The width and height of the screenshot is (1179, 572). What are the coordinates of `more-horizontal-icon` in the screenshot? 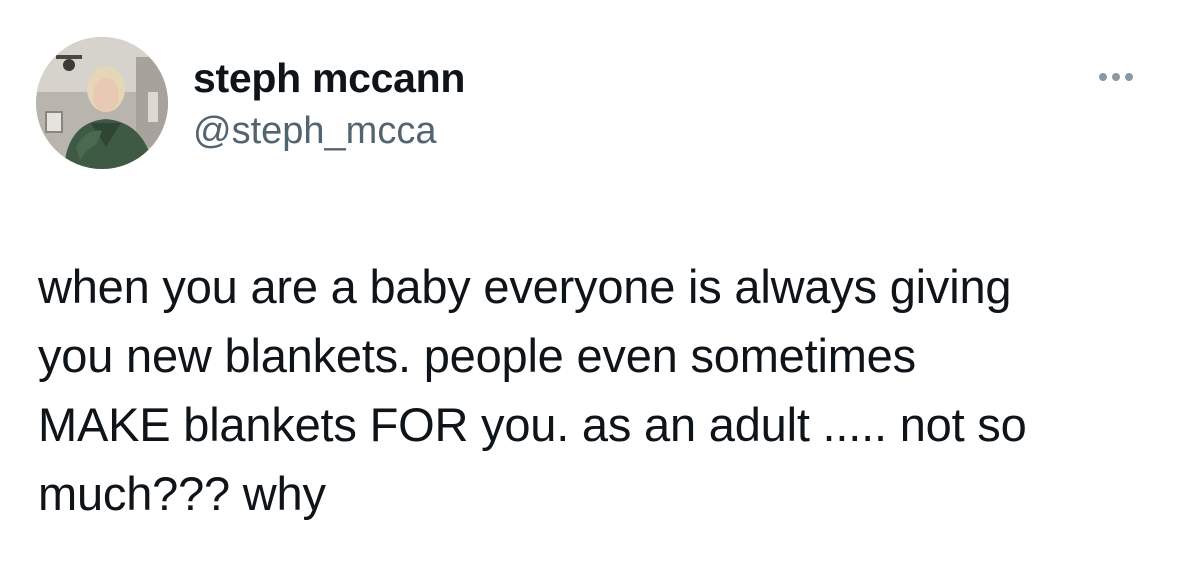 It's located at (1116, 77).